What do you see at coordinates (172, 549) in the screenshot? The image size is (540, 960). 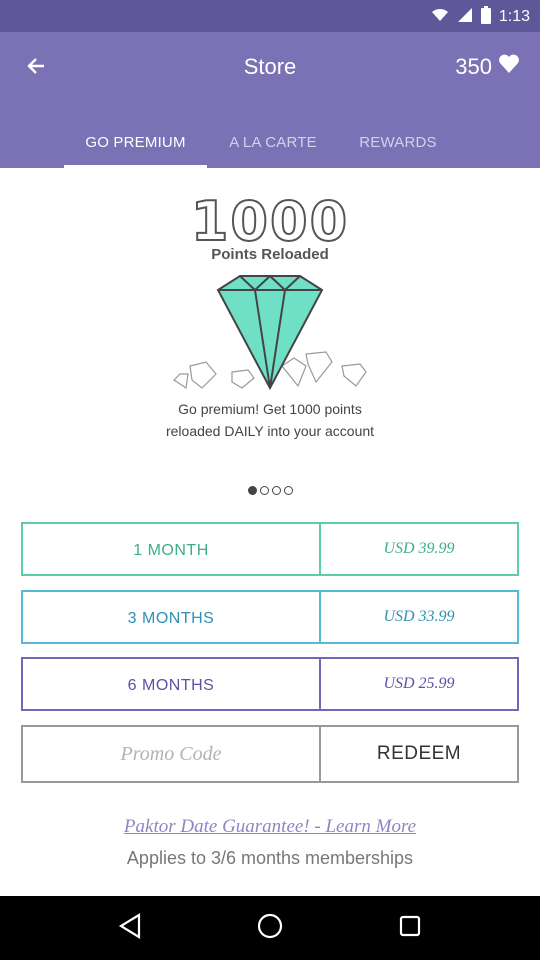 I see `plan-duration: 1 MONTH` at bounding box center [172, 549].